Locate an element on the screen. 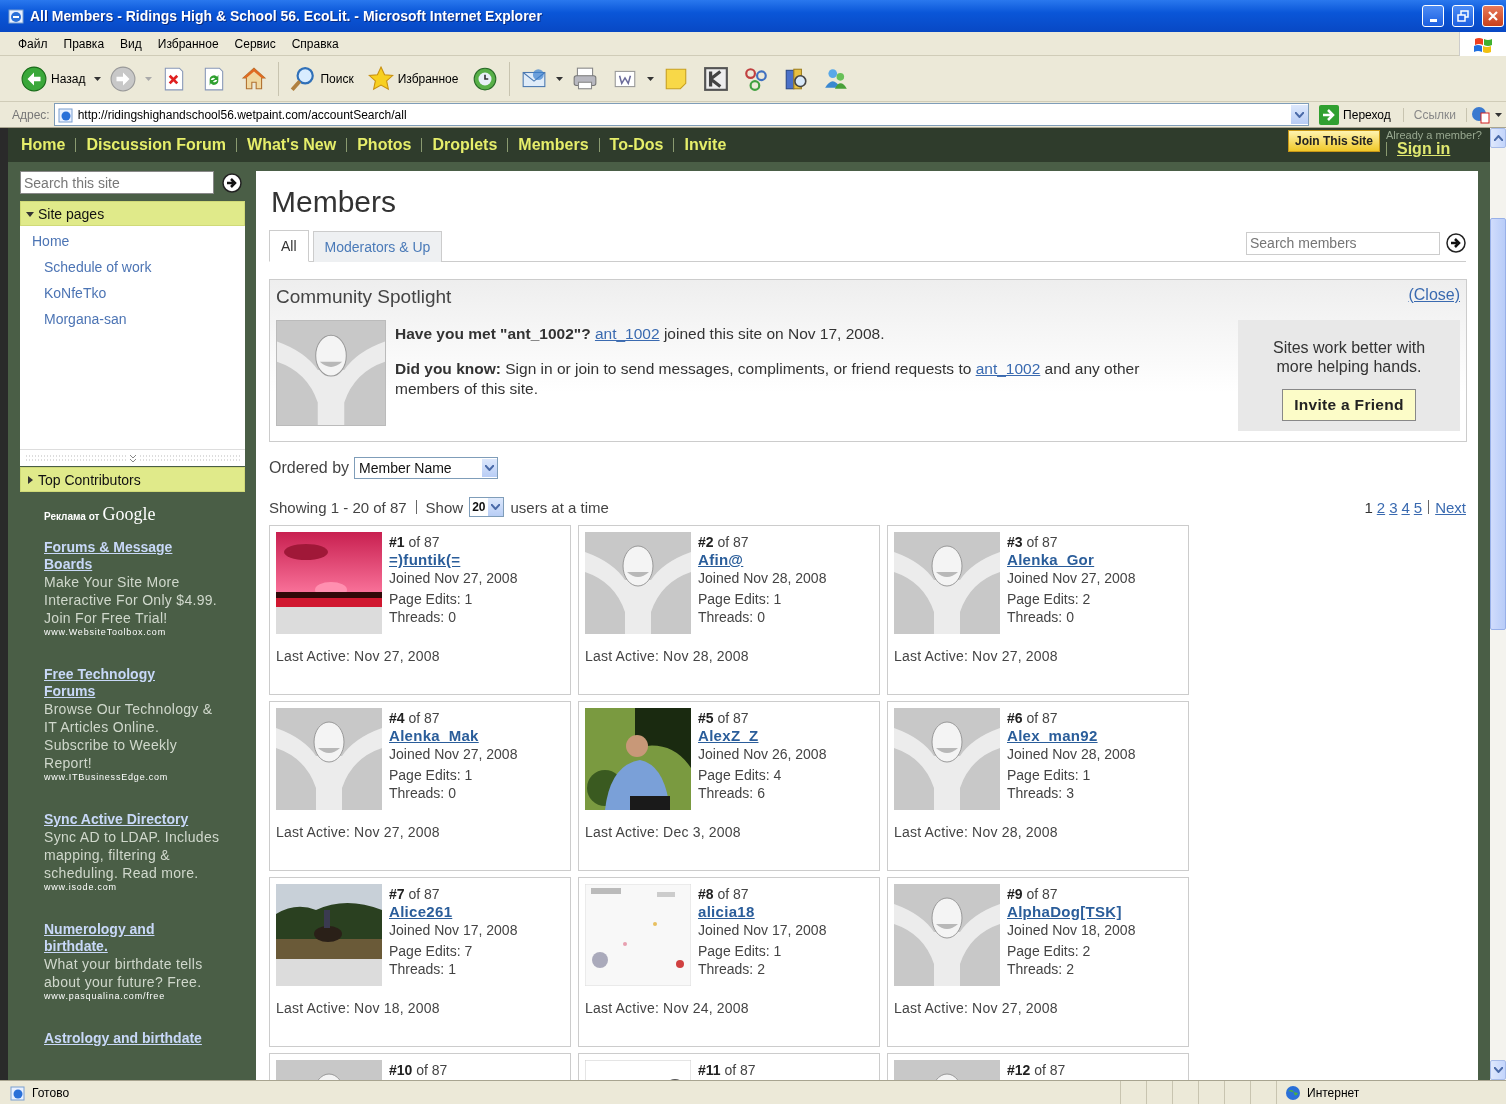 The image size is (1506, 1104). nav-link: To-Dos is located at coordinates (636, 145).